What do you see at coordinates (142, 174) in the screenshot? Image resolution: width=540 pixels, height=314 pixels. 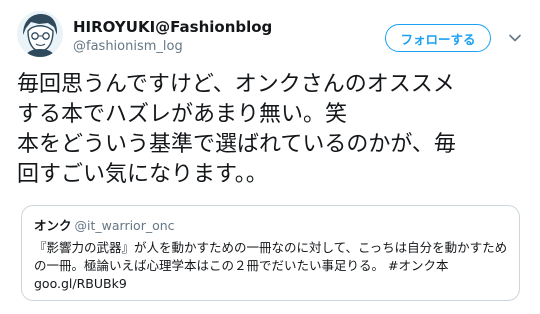 I see `tweet-text-line: 回すごい気になります。。` at bounding box center [142, 174].